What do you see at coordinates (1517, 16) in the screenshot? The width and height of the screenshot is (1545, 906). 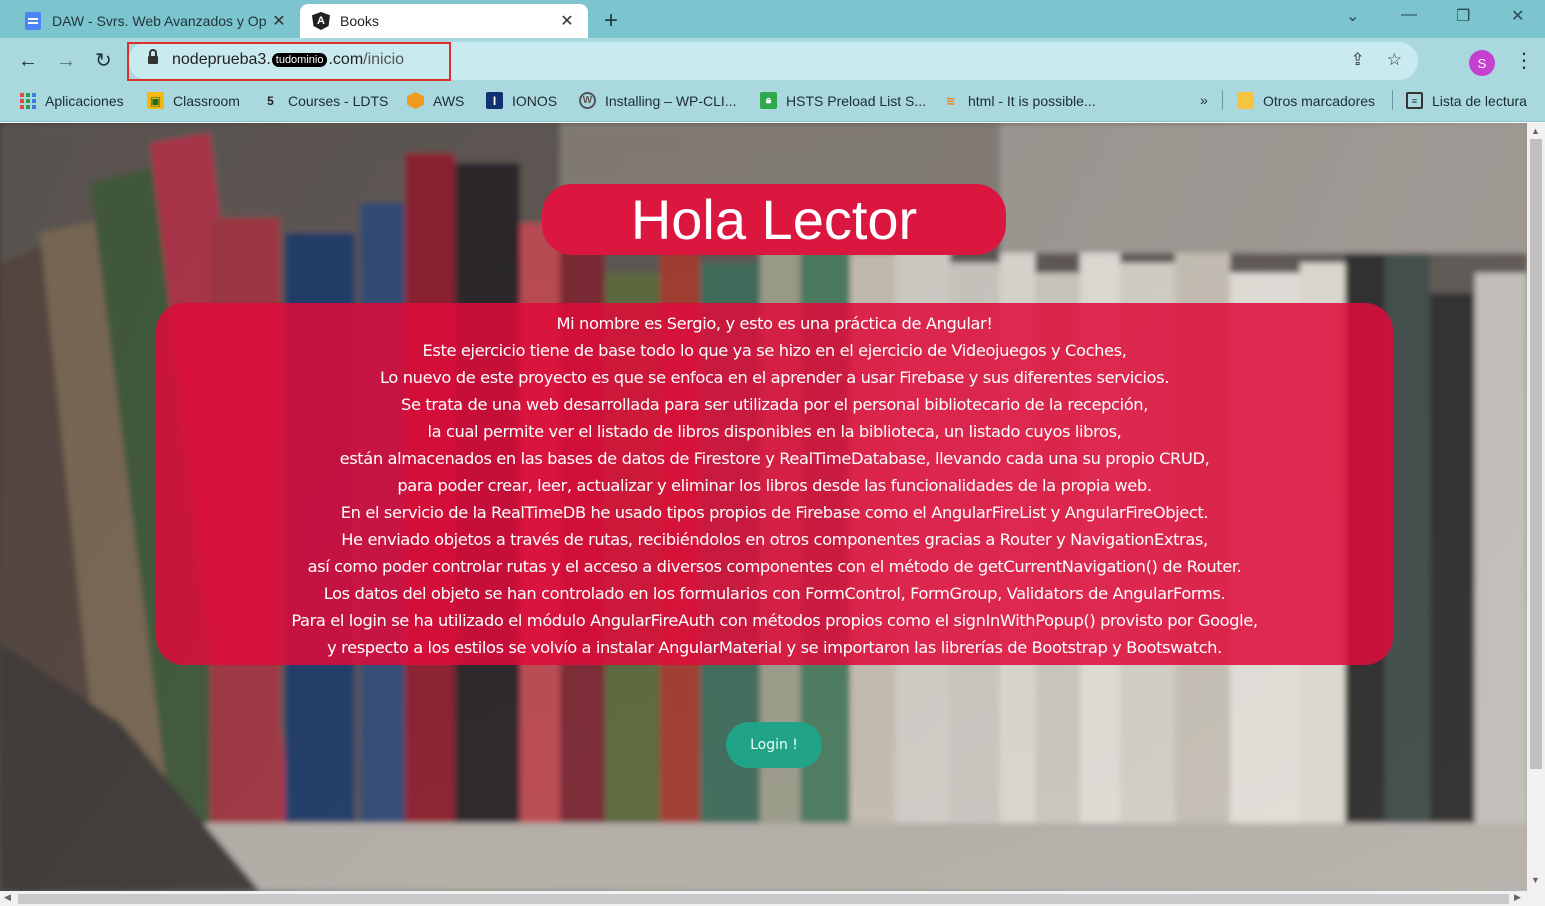 I see `window-close-icon: ✕` at bounding box center [1517, 16].